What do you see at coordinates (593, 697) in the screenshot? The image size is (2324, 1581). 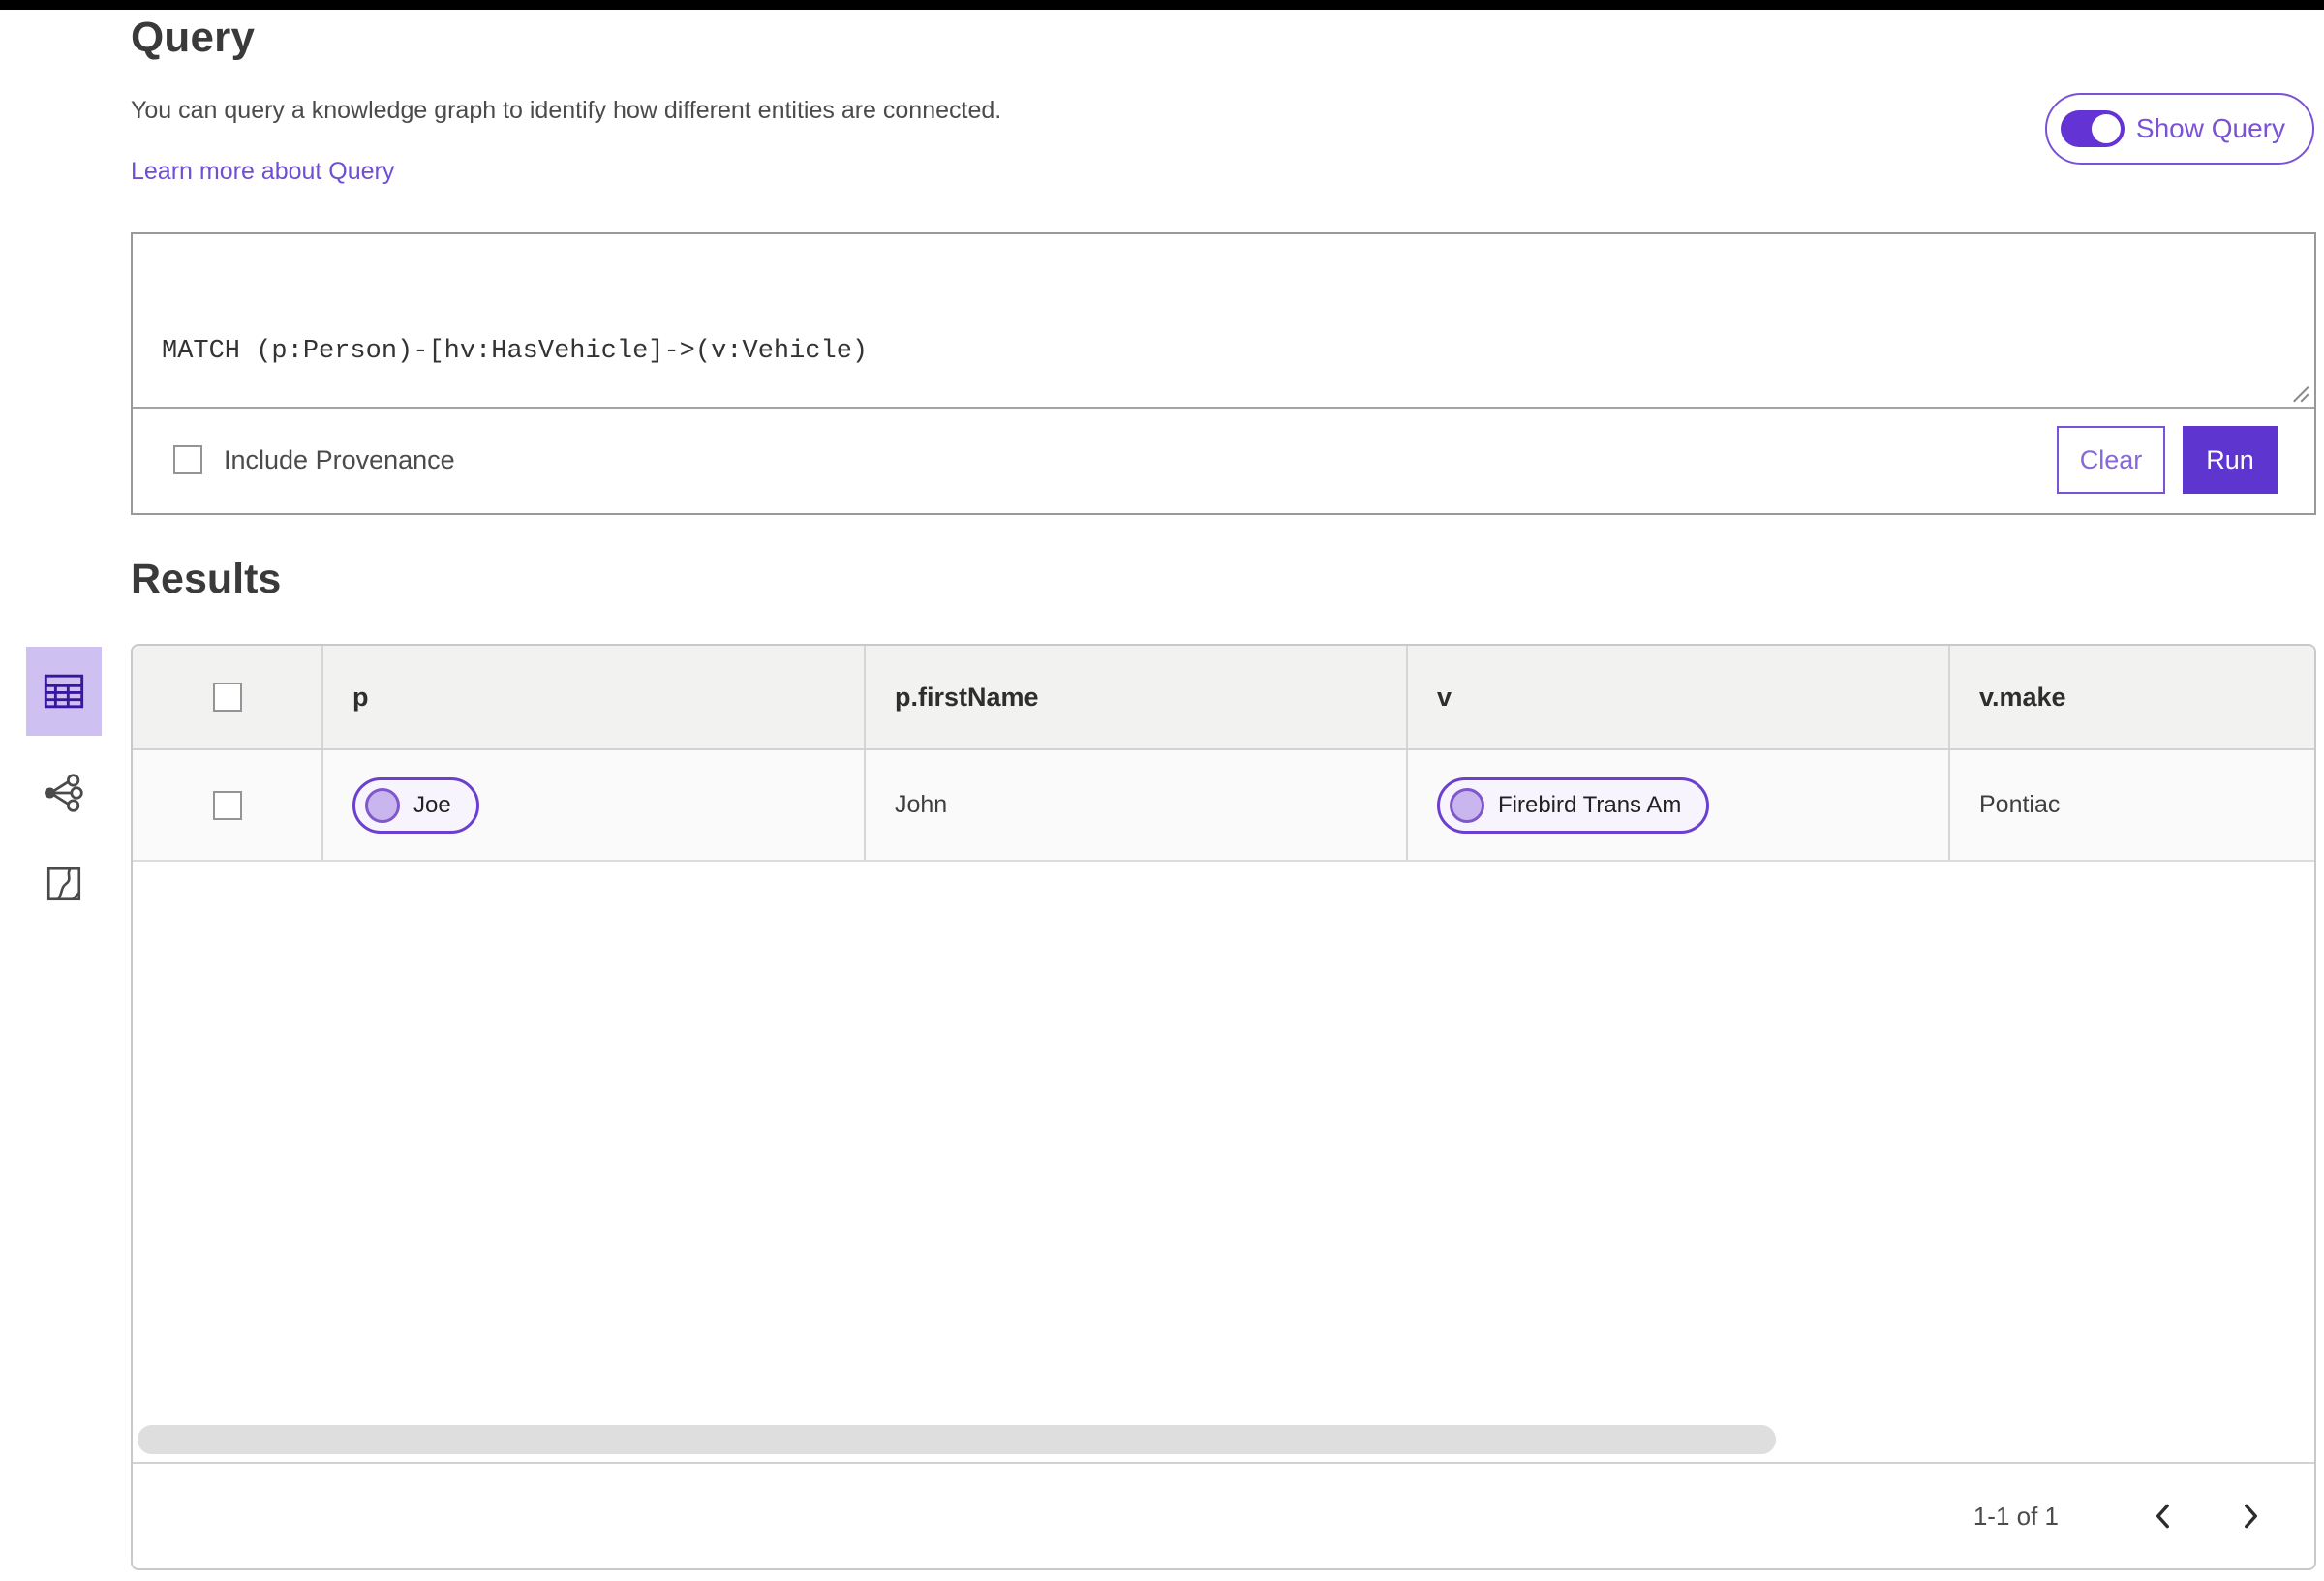 I see `column-header-p: p` at bounding box center [593, 697].